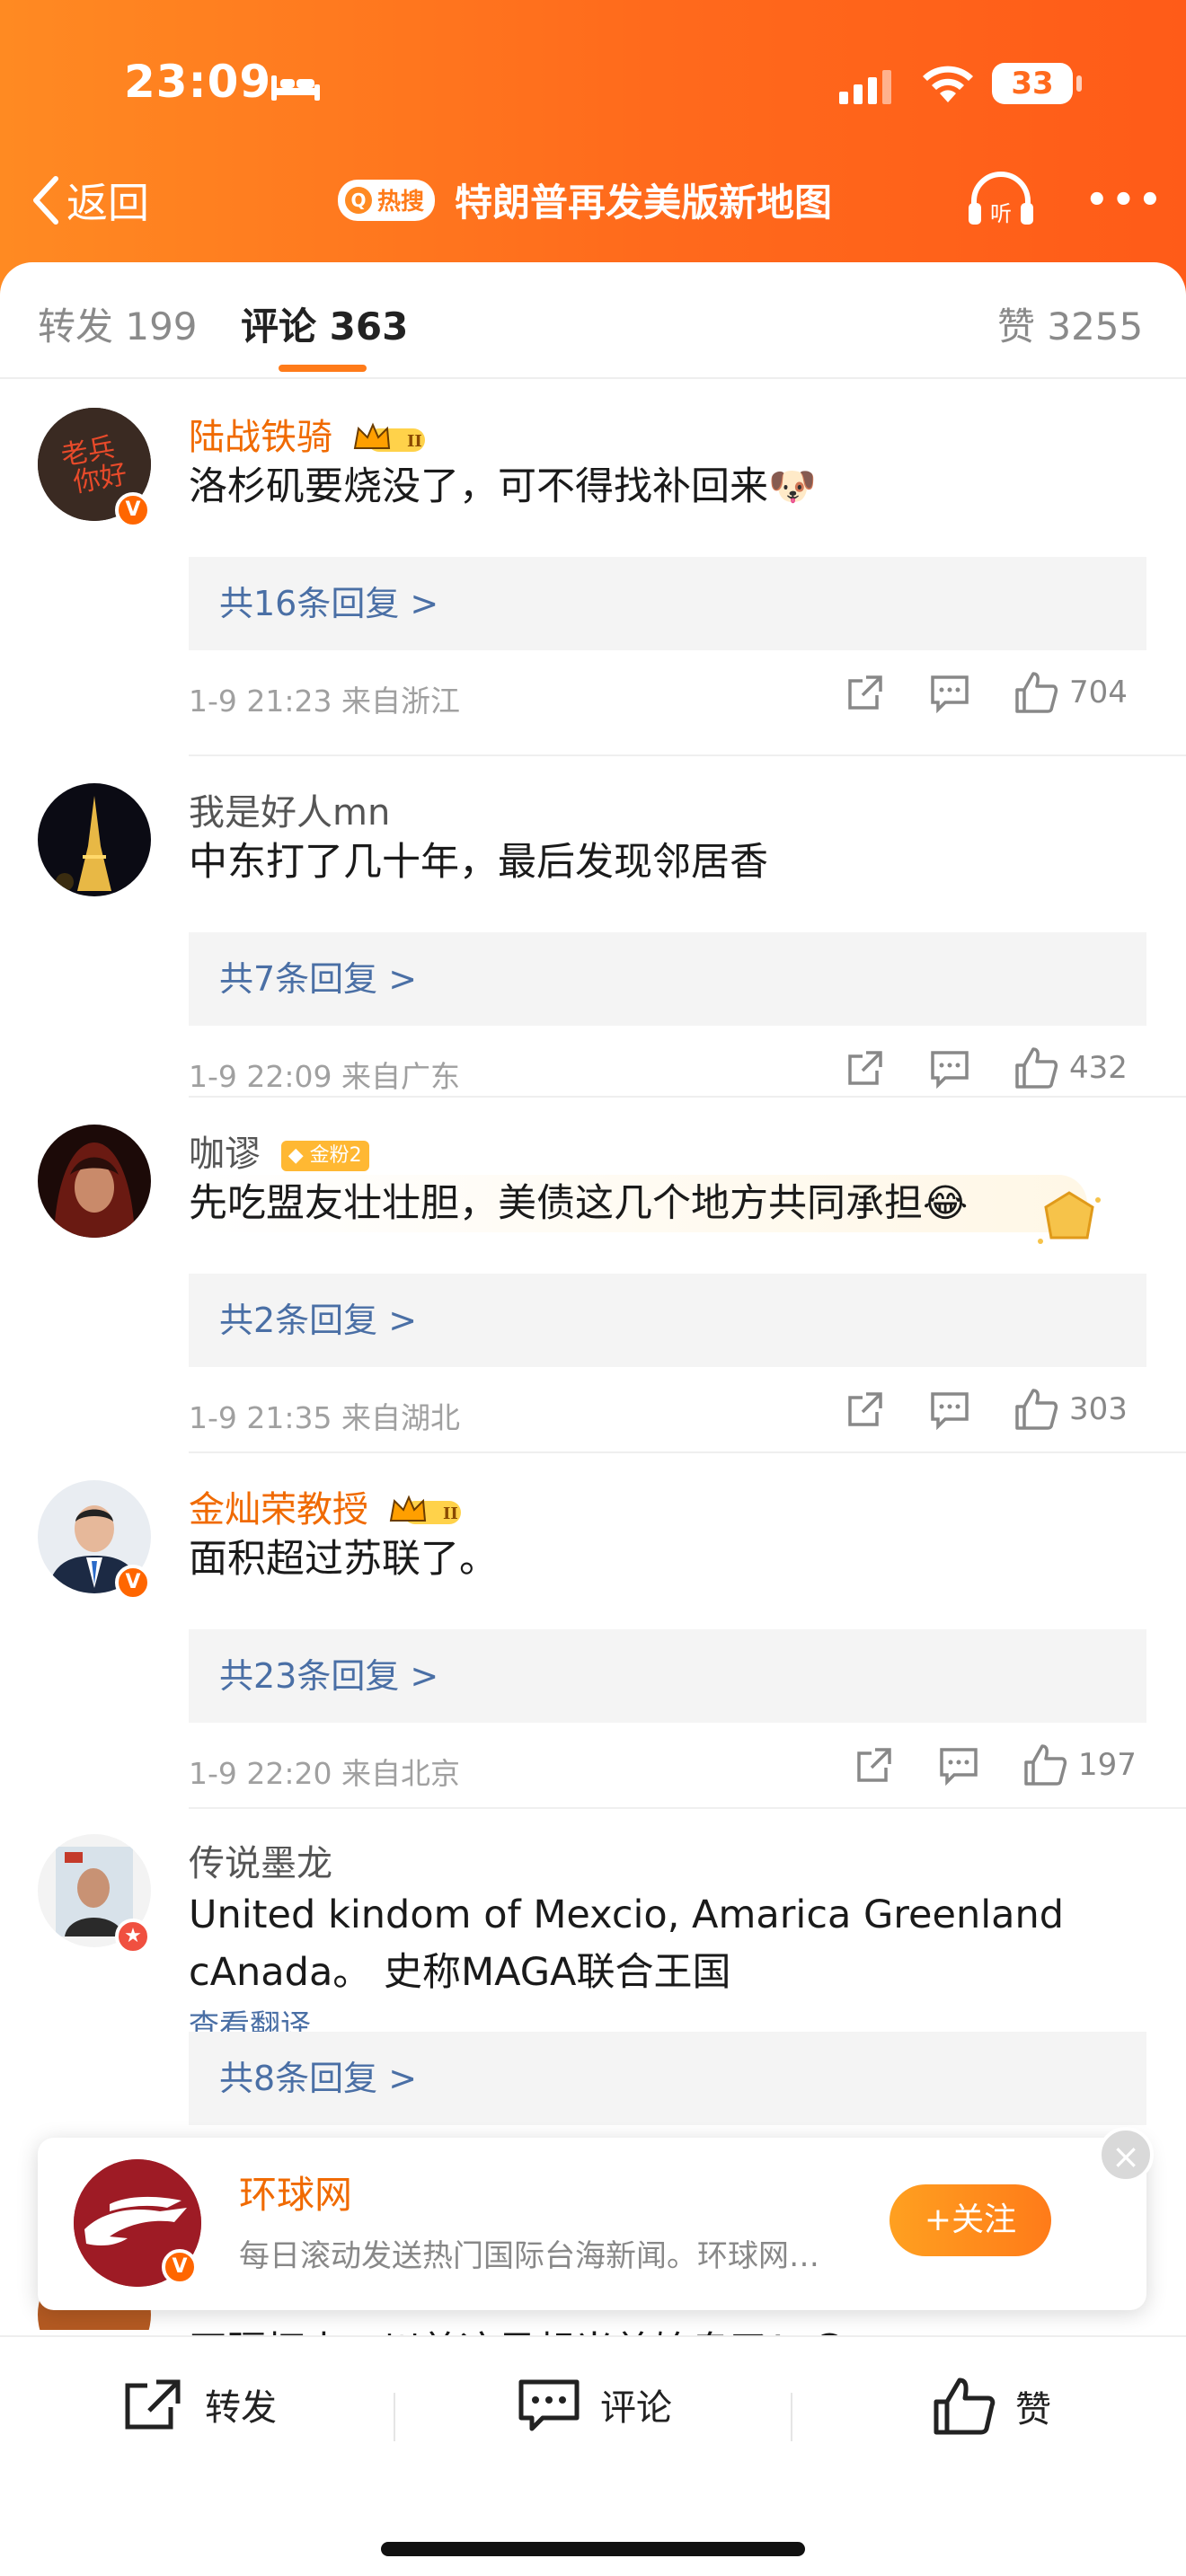  Describe the element at coordinates (970, 2220) in the screenshot. I see `follow-button: +关注` at that location.